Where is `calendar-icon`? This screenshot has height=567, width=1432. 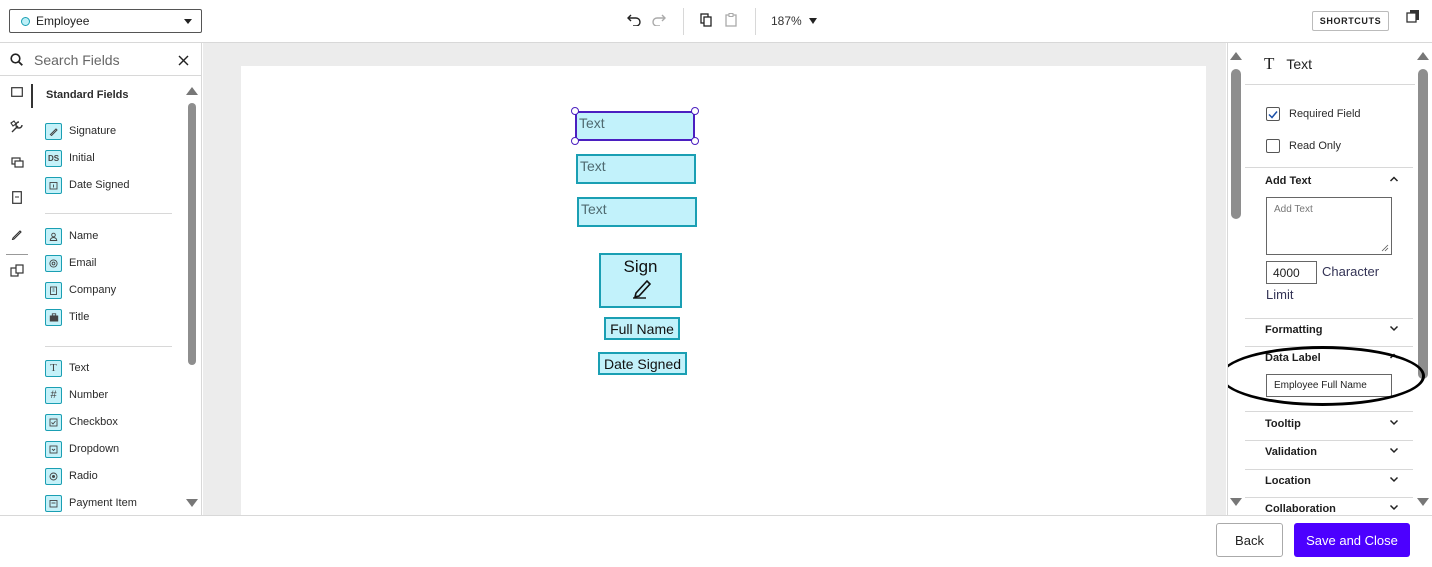 calendar-icon is located at coordinates (53, 185).